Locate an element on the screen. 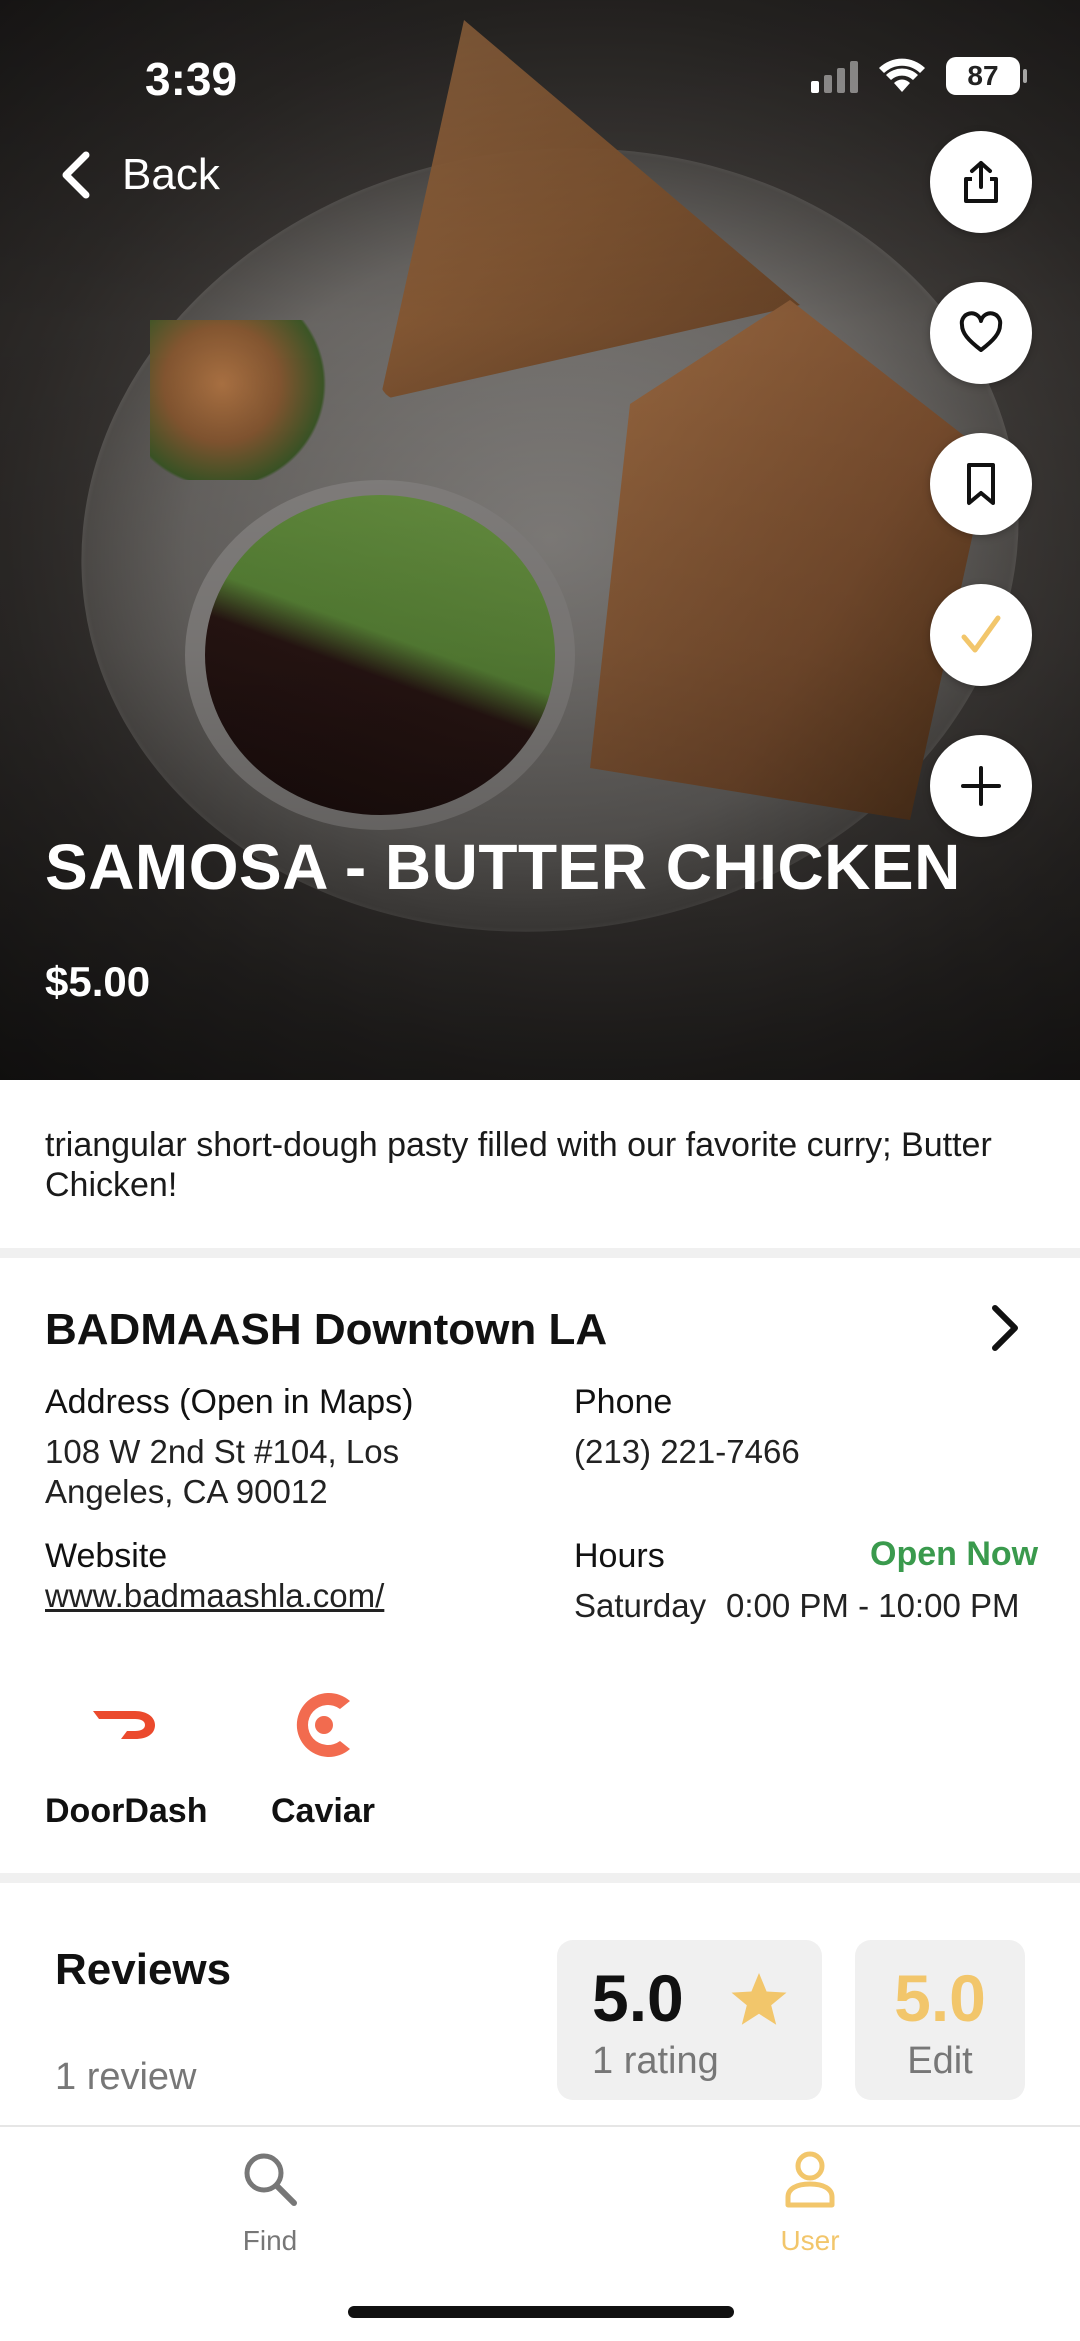  hours-day: Saturday is located at coordinates (640, 1605).